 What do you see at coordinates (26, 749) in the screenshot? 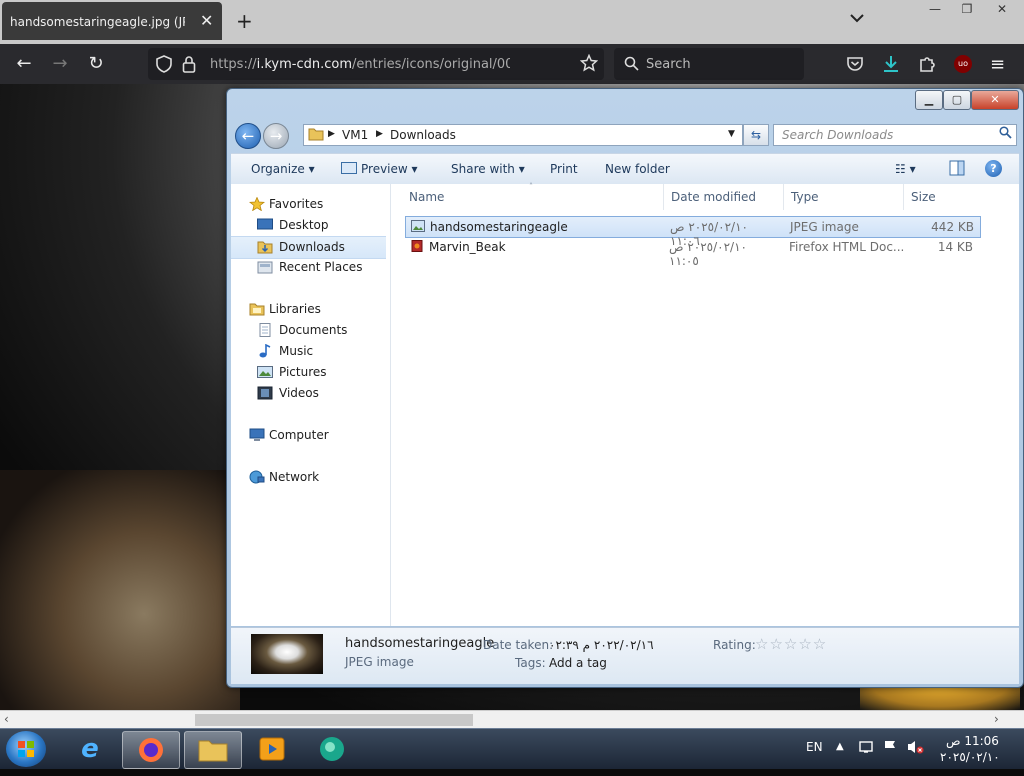
I see `start-button` at bounding box center [26, 749].